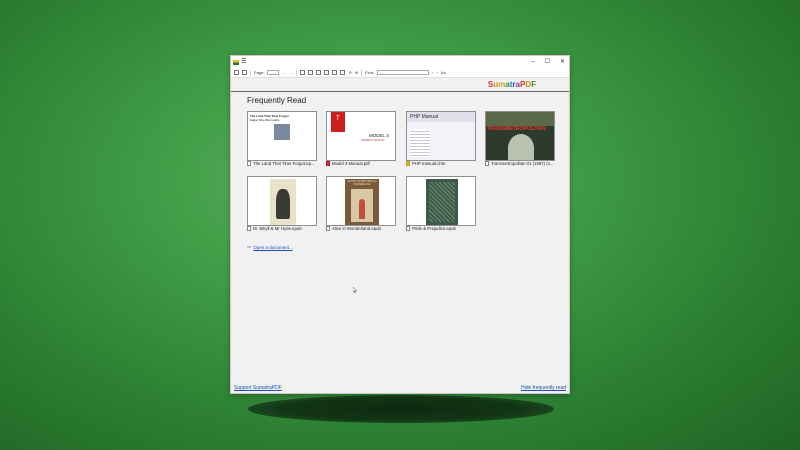 This screenshot has width=800, height=450. I want to click on print-icon, so click(244, 72).